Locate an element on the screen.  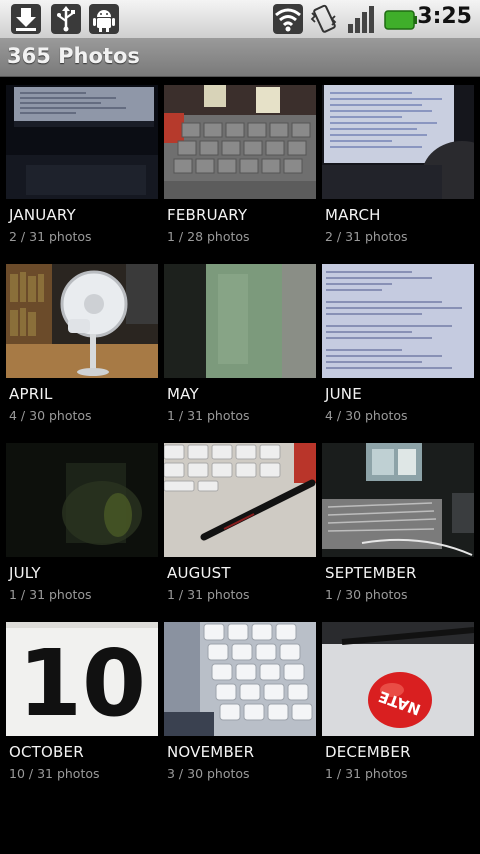
month-name: AUGUST is located at coordinates (199, 573).